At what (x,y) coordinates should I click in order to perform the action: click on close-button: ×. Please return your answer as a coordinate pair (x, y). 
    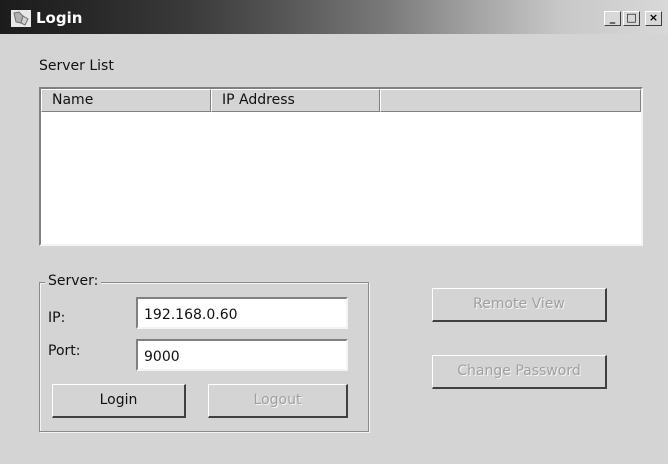
    Looking at the image, I should click on (653, 18).